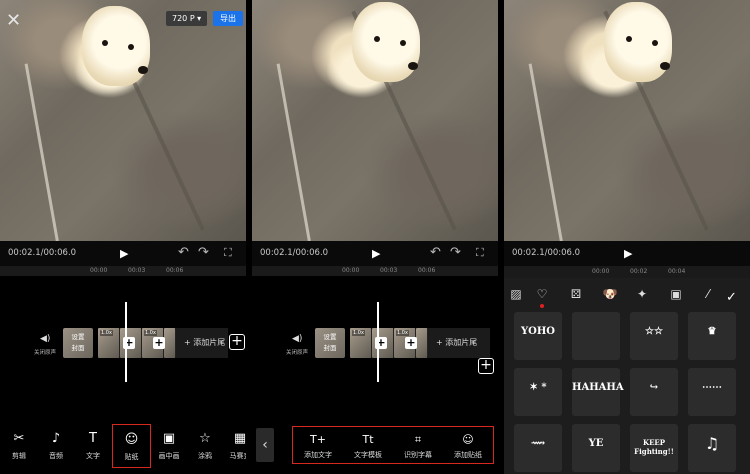 This screenshot has height=474, width=750. Describe the element at coordinates (642, 294) in the screenshot. I see `sparkle-icon: ✦` at that location.